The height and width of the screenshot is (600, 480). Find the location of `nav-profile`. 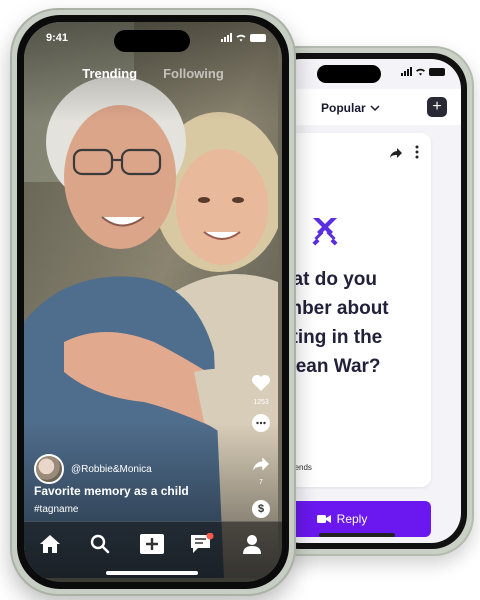

nav-profile is located at coordinates (252, 544).